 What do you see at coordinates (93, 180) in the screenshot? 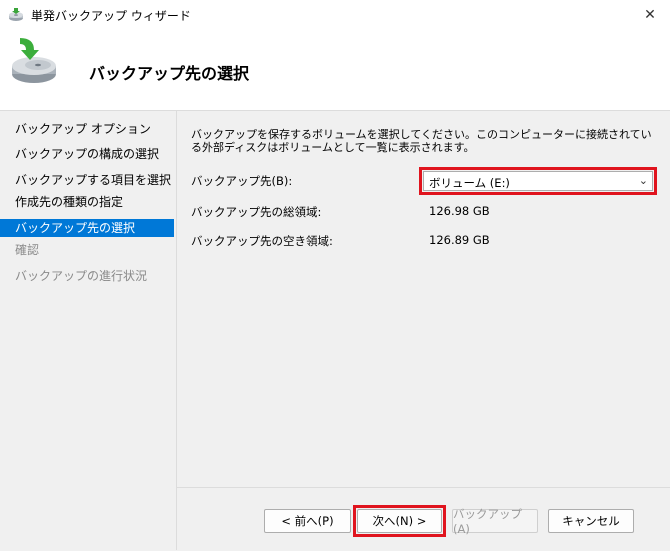
I see `step-select-items: バックアップする項目を選択` at bounding box center [93, 180].